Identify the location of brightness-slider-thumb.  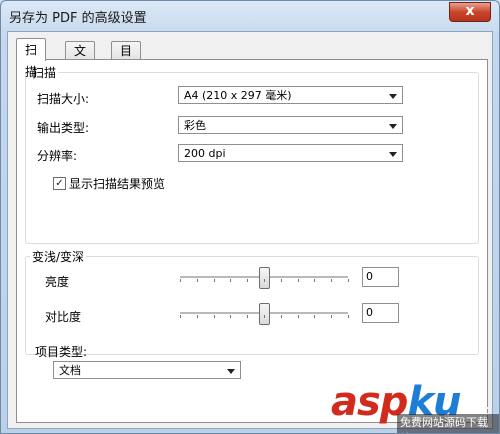
(264, 278).